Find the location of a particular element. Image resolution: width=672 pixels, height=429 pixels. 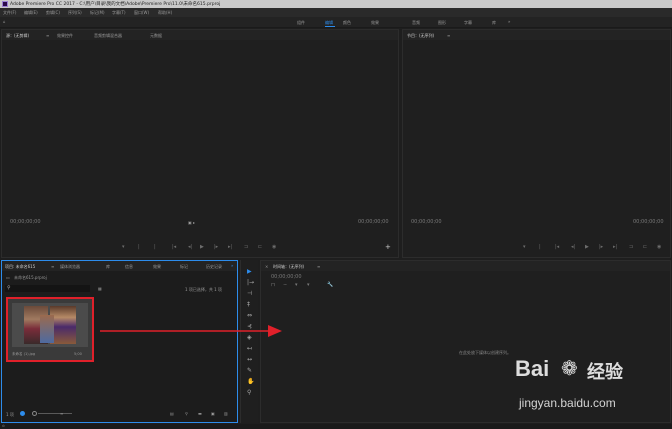

source-add-button-icon: + is located at coordinates (388, 247).